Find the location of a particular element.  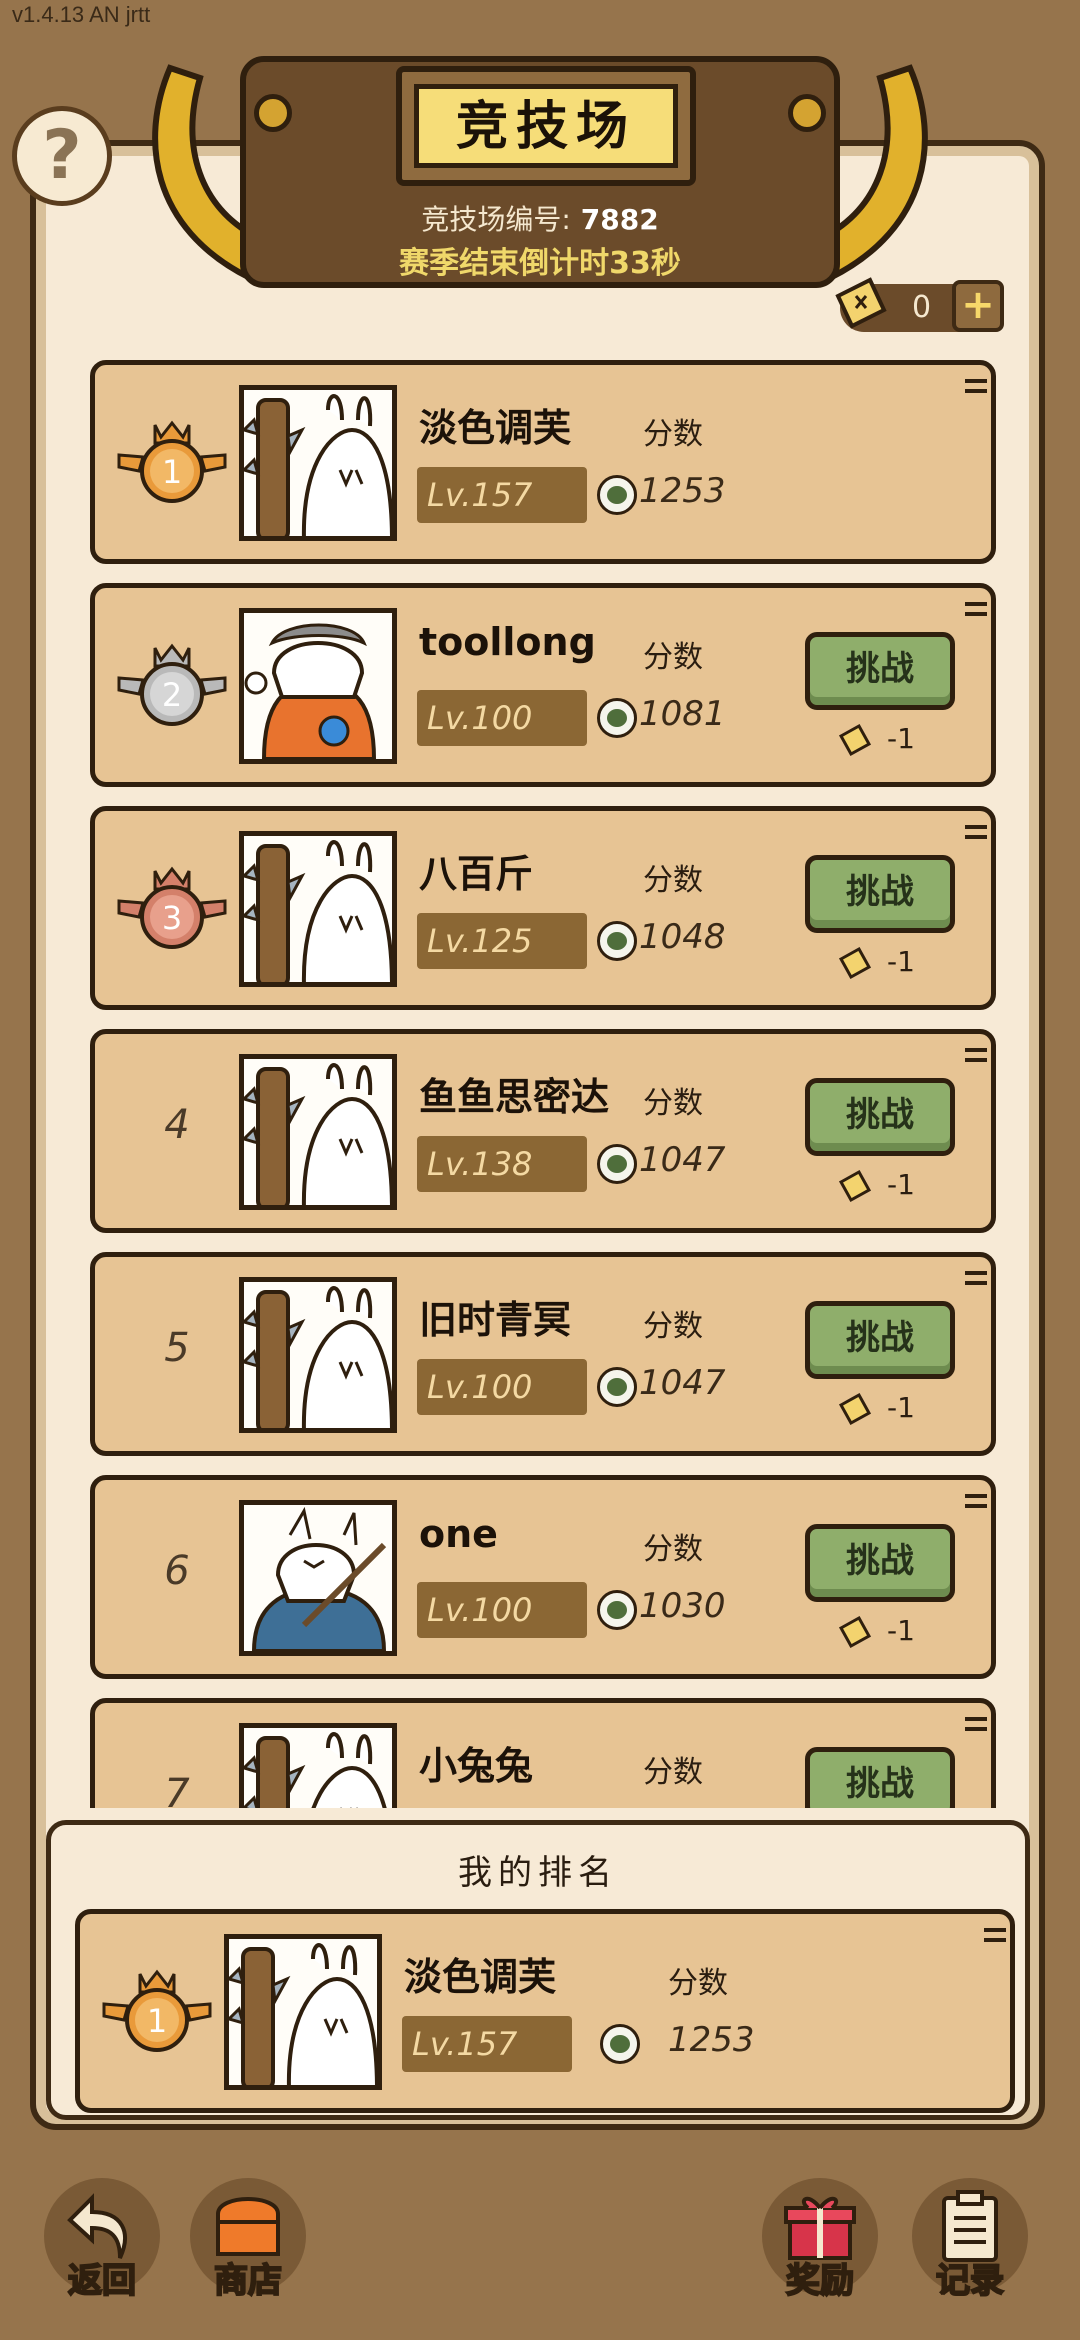

arena-id-value: 7882 is located at coordinates (619, 219).